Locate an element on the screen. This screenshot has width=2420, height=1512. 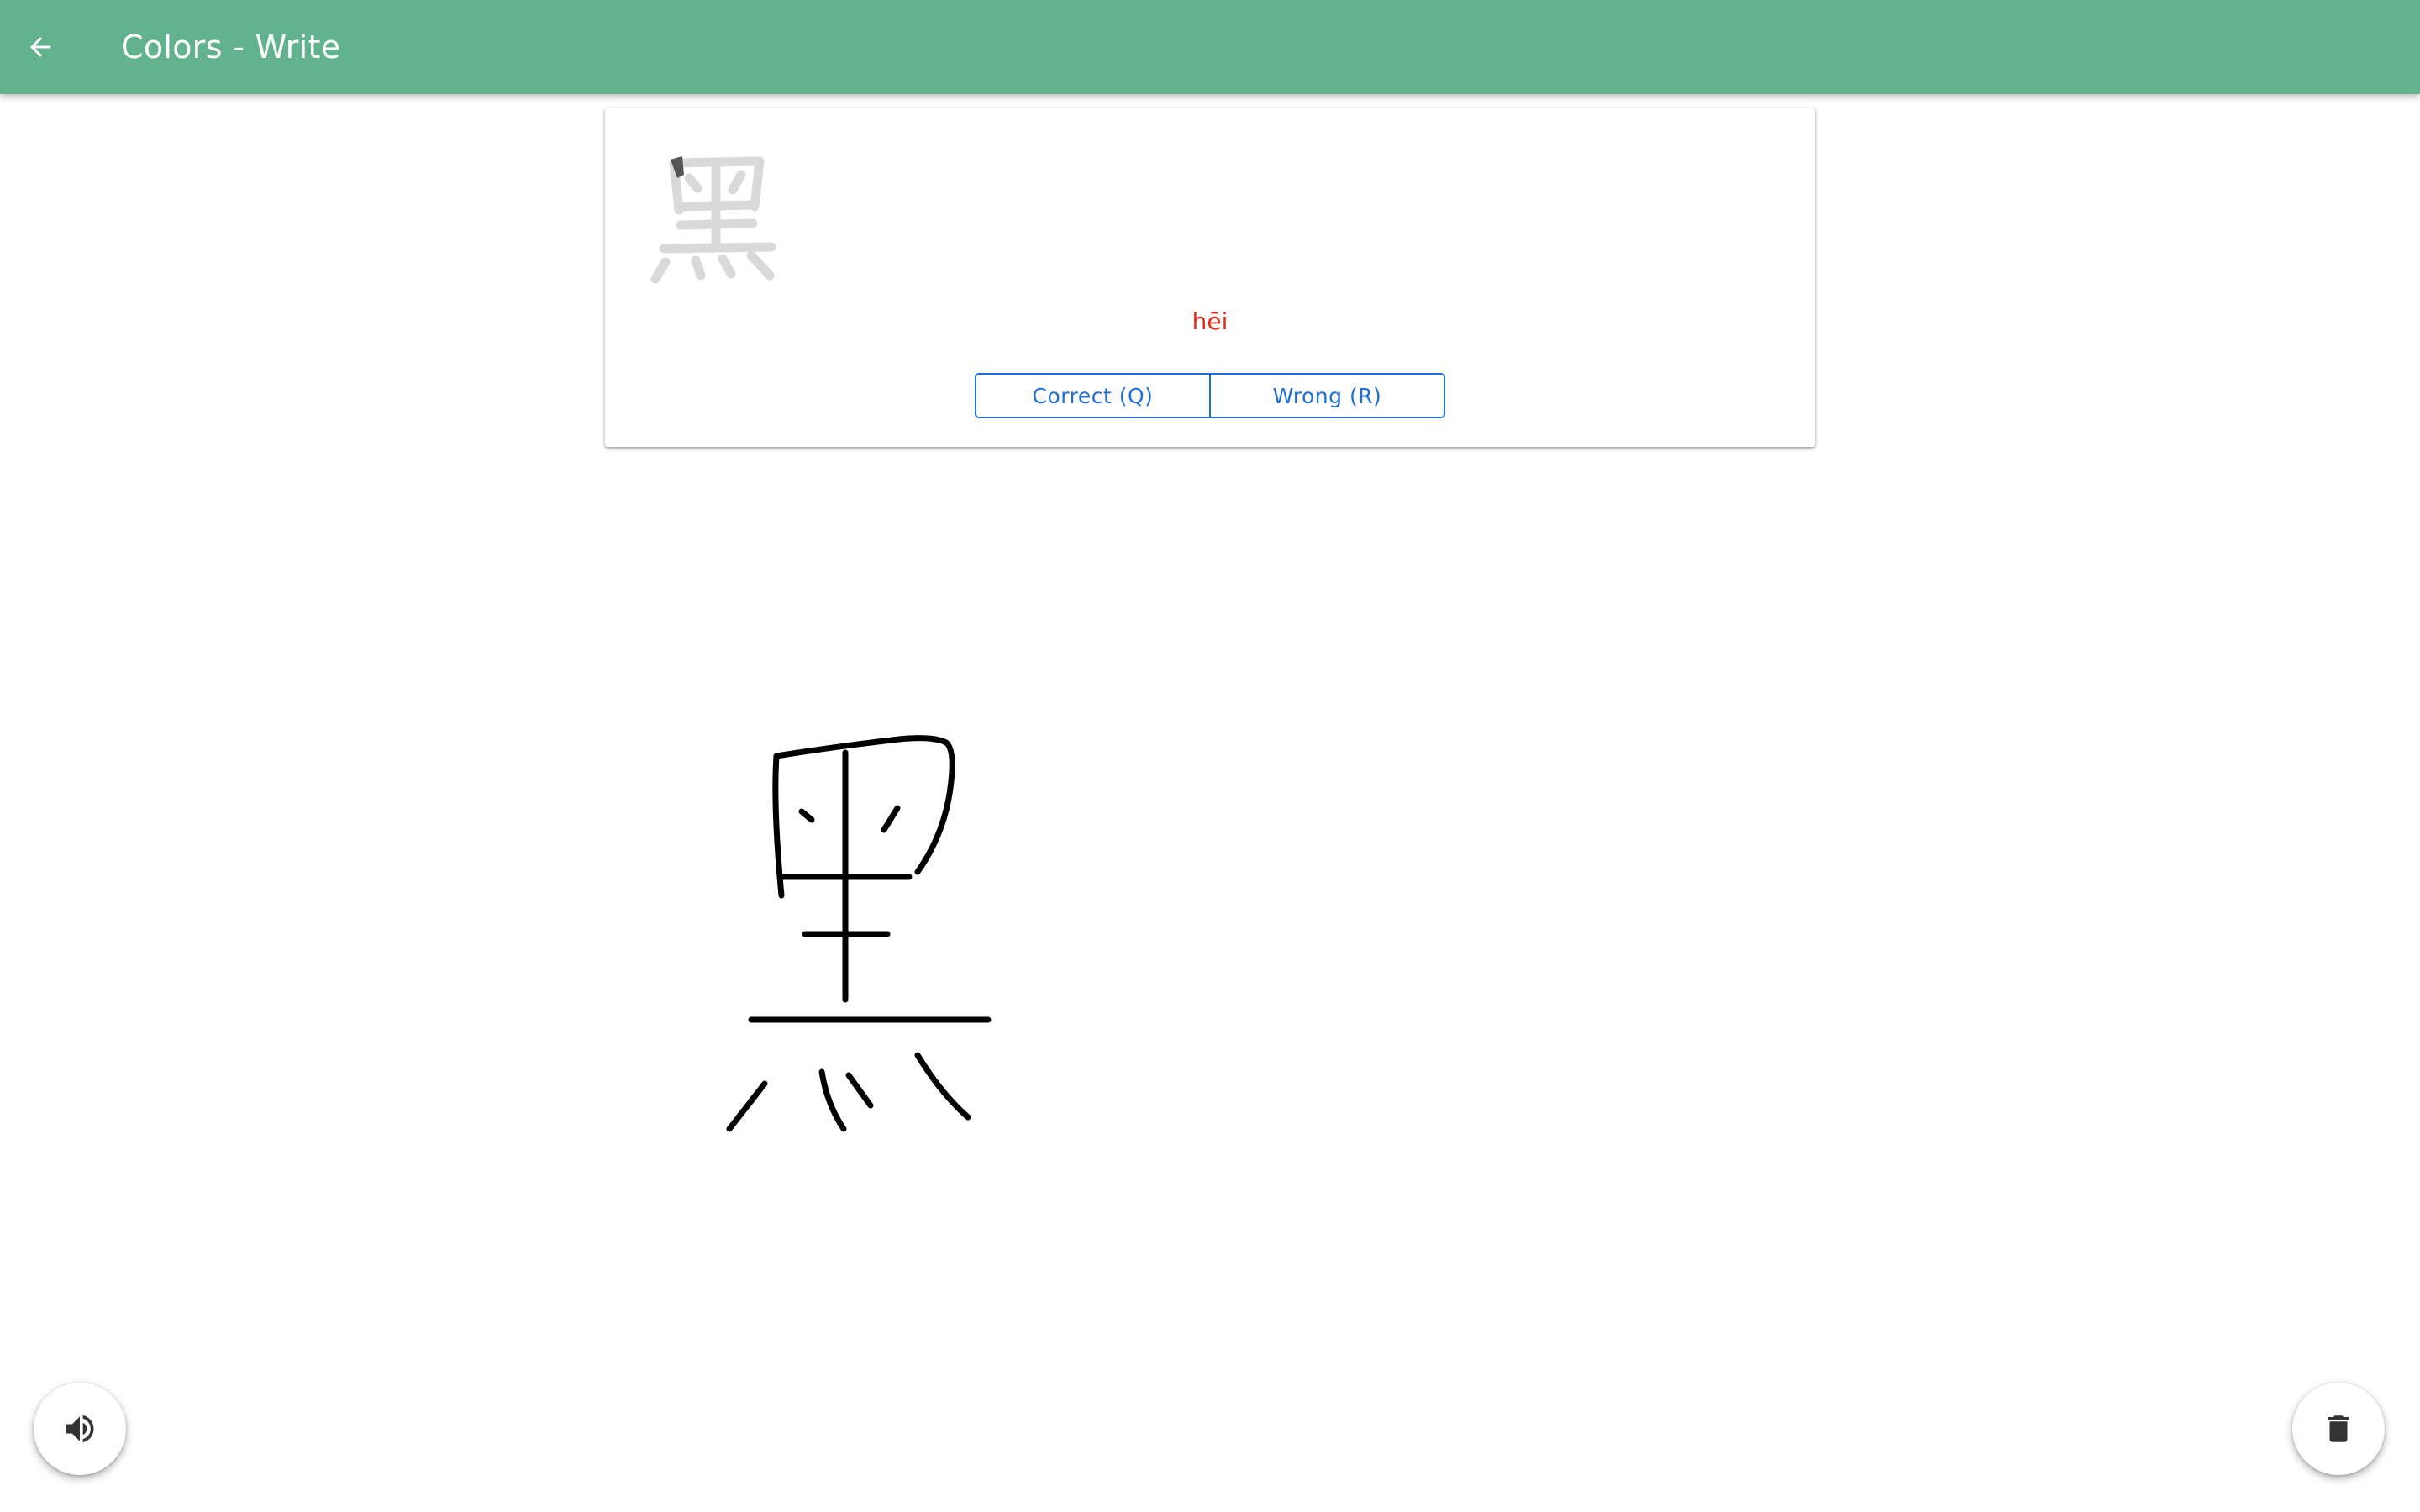
page-title: Colors - Write is located at coordinates (231, 47).